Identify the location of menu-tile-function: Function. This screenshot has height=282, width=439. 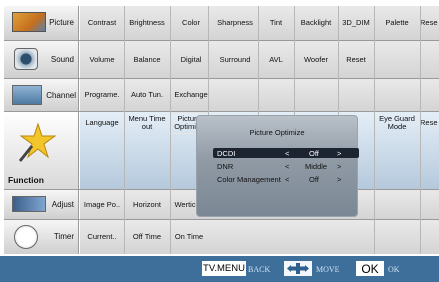
(41, 150).